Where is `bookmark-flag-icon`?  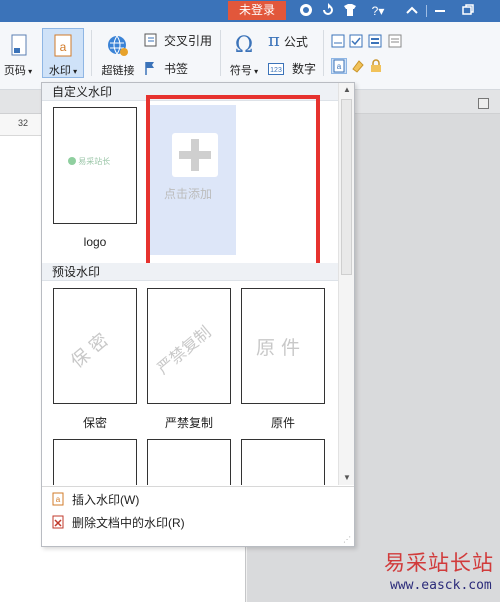
bookmark-flag-icon is located at coordinates (150, 68).